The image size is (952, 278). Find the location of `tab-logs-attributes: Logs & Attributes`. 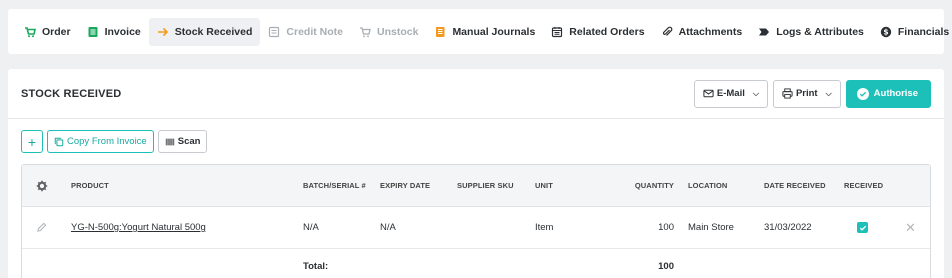

tab-logs-attributes: Logs & Attributes is located at coordinates (811, 32).